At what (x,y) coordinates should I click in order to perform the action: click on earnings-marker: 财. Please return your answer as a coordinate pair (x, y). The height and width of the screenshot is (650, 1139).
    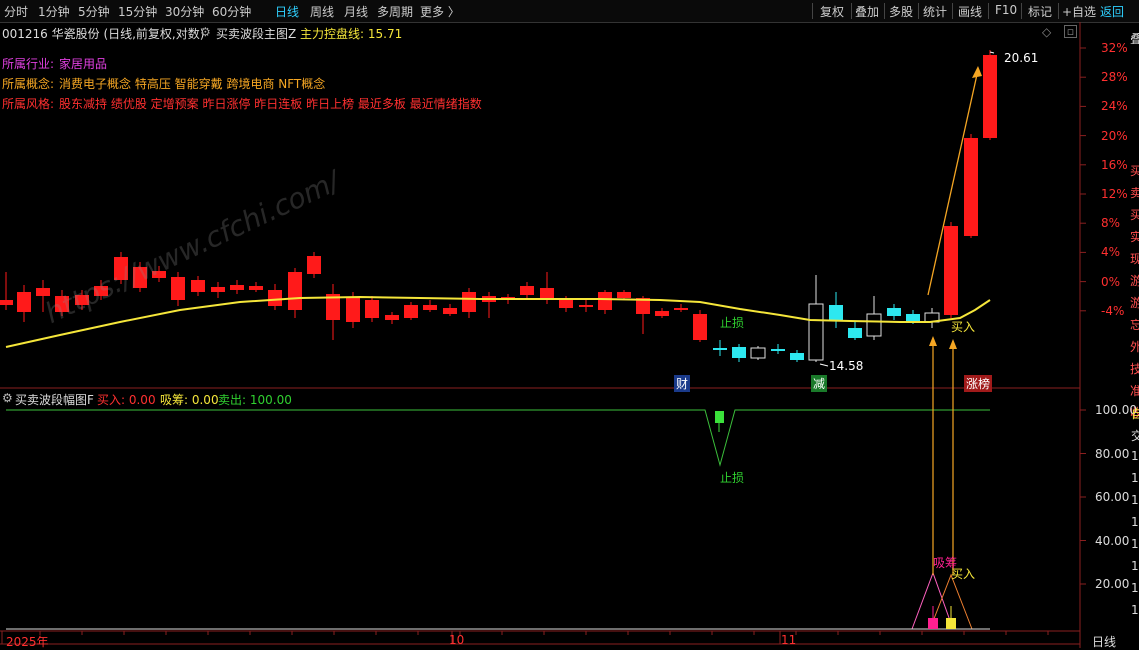
    Looking at the image, I should click on (682, 383).